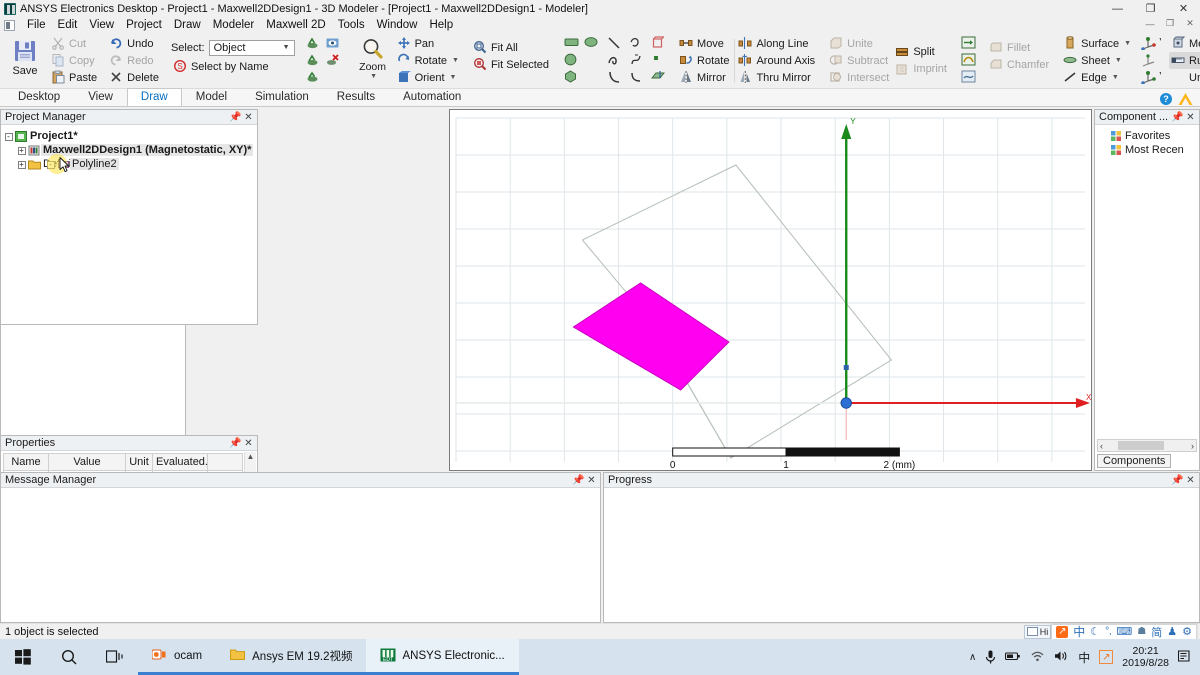 This screenshot has height=675, width=1200. Describe the element at coordinates (234, 25) in the screenshot. I see `menu-modeler: Modeler` at that location.